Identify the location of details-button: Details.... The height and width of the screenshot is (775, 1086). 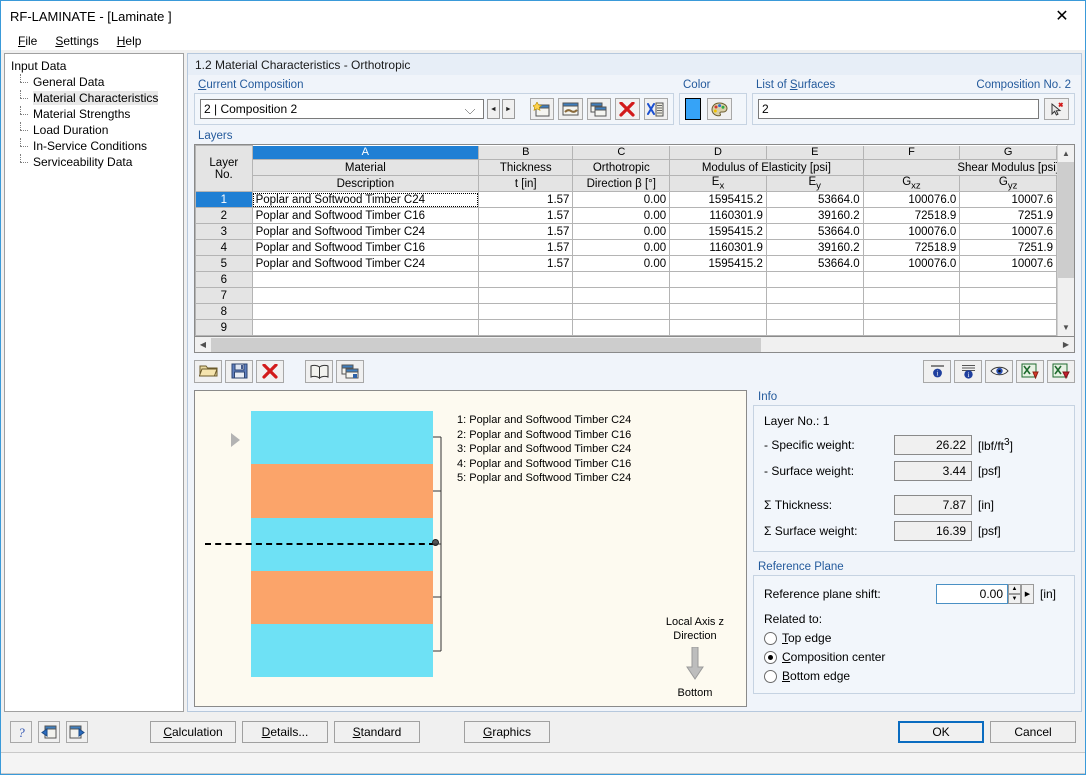
(285, 732).